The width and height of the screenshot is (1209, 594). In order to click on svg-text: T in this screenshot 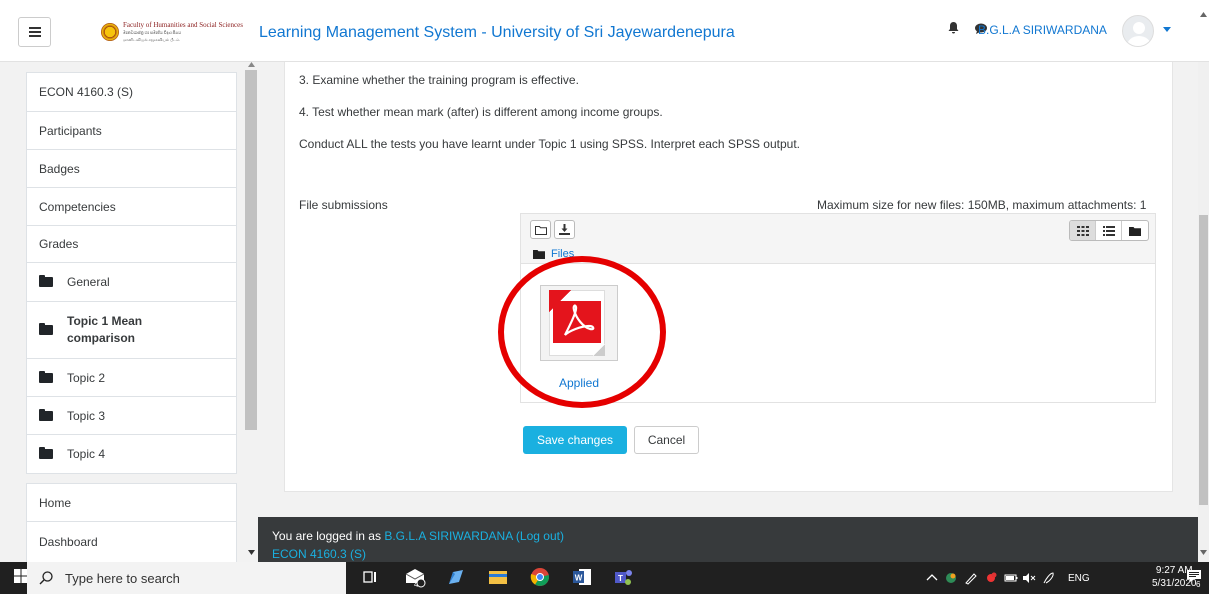, I will do `click(620, 578)`.